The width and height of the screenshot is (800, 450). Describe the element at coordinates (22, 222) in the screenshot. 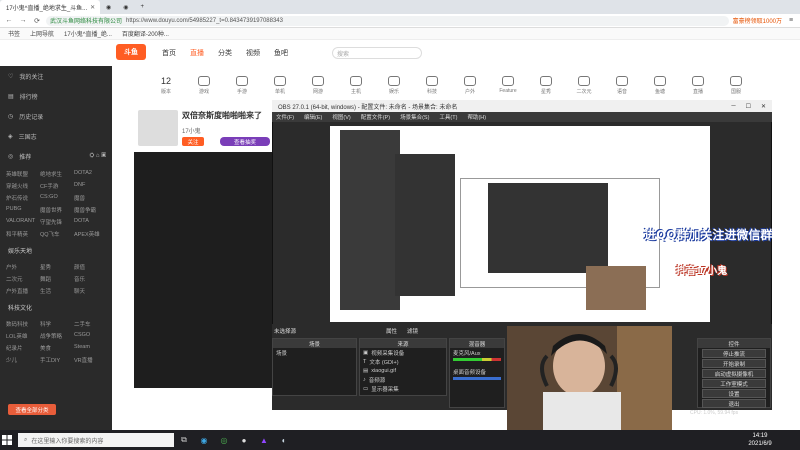

I see `sidebar-link: VALORANT` at that location.